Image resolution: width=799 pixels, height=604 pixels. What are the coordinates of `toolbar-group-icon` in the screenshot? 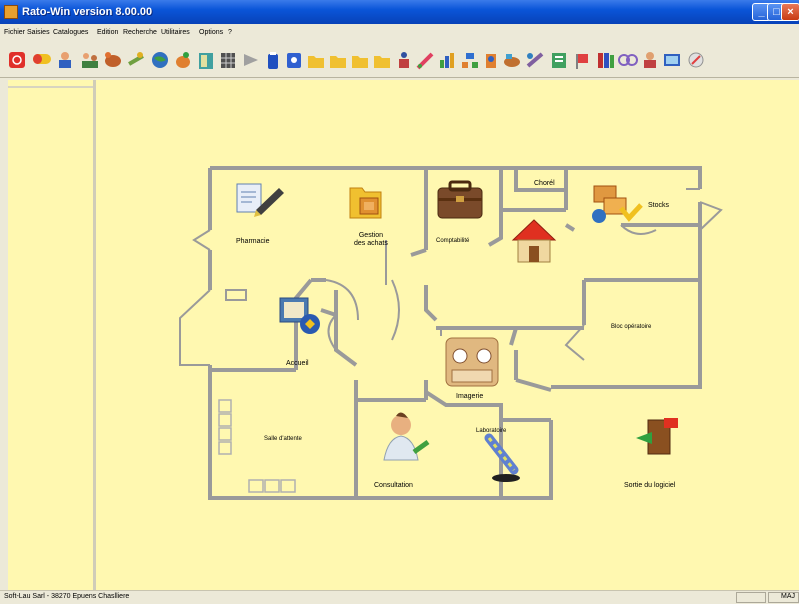 It's located at (90, 60).